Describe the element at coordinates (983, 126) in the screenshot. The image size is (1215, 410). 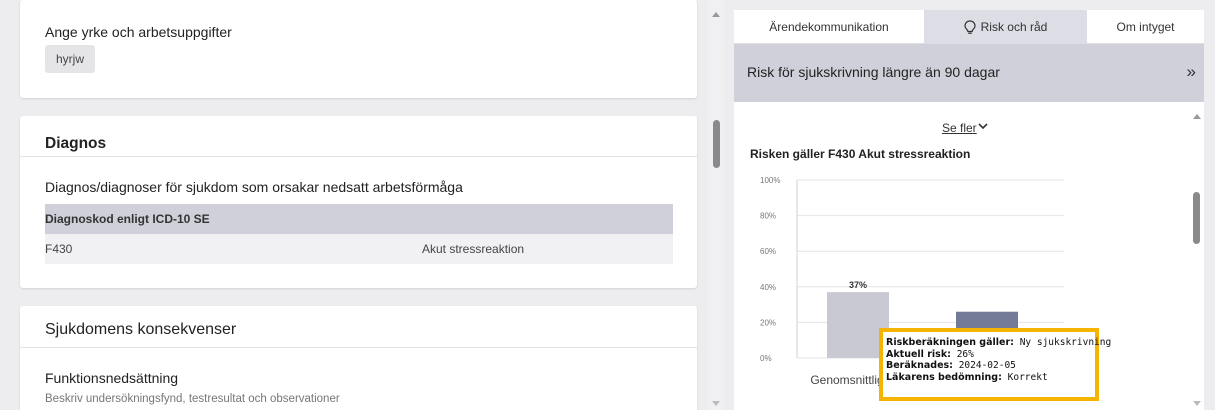
I see `chevron-down-icon` at that location.